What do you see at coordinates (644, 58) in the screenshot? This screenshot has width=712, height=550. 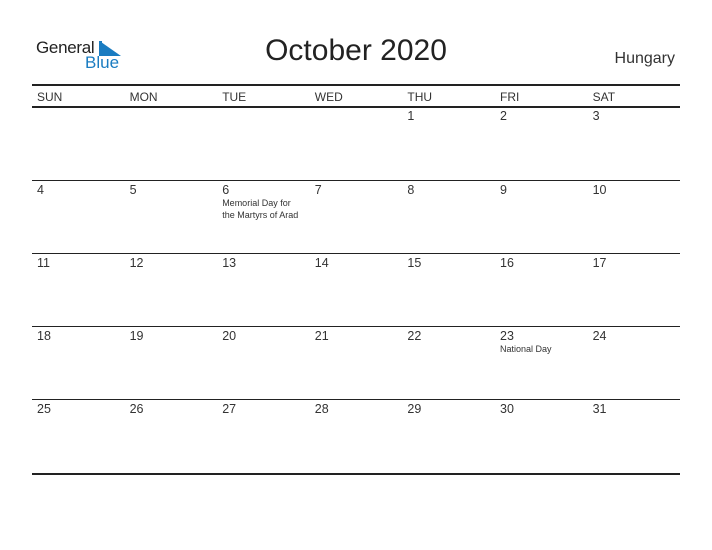 I see `country-label: Hungary` at bounding box center [644, 58].